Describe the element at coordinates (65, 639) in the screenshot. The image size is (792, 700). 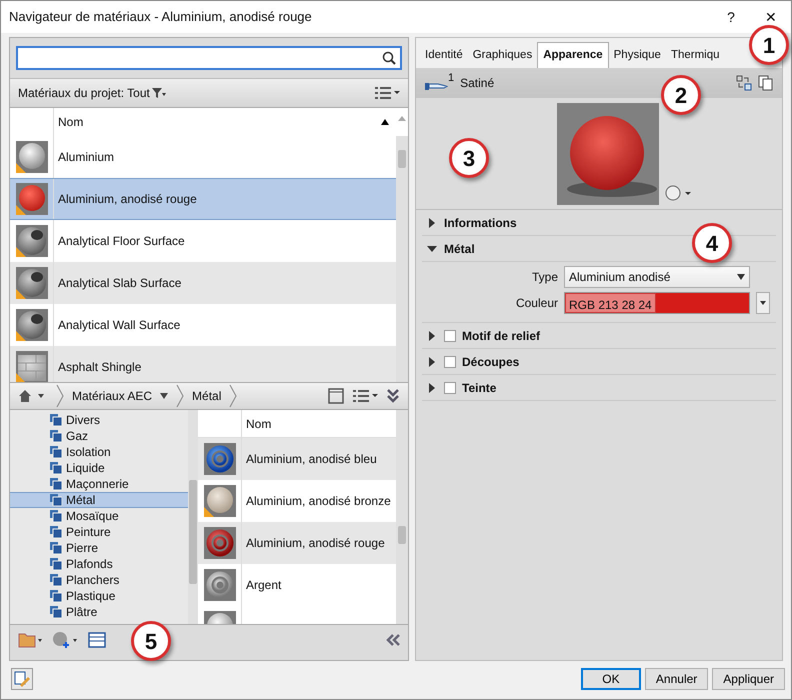
I see `sphere-add-icon` at that location.